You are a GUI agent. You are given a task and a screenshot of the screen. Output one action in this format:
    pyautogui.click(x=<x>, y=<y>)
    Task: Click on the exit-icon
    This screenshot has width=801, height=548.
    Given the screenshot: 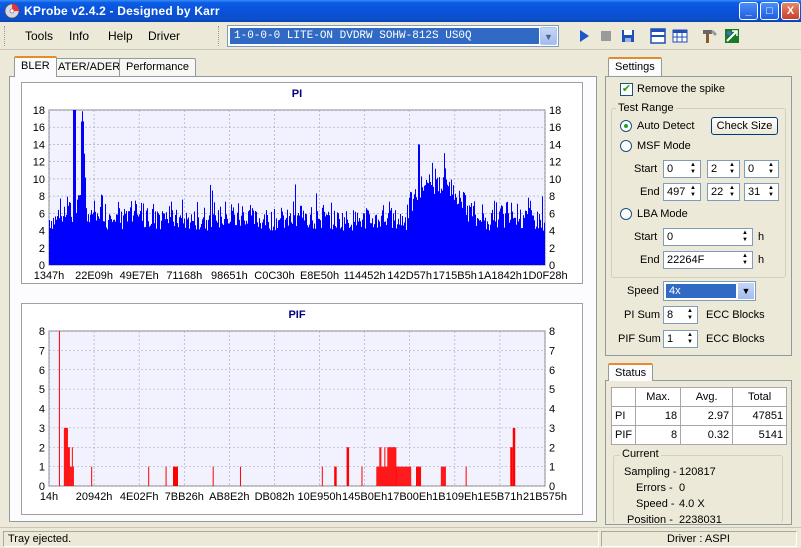 What is the action you would take?
    pyautogui.click(x=732, y=36)
    